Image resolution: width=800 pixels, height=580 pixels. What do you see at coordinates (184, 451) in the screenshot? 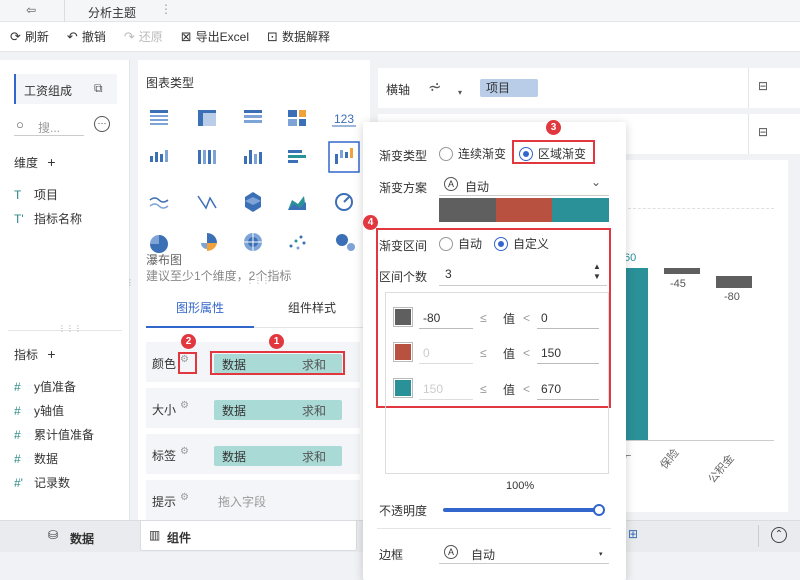
I see `label-settings-icon: ⚙` at bounding box center [184, 451].